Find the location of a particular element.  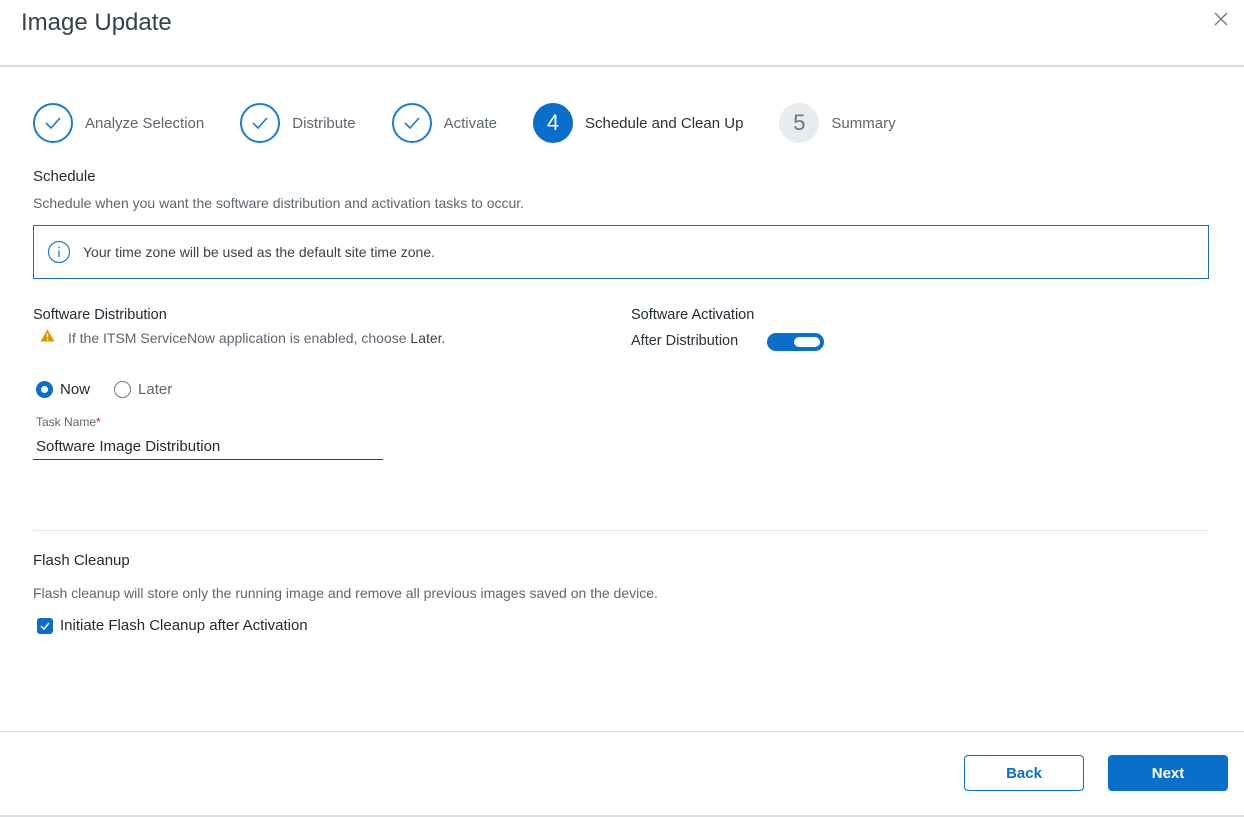

step-label: Schedule and Clean Up is located at coordinates (664, 123).